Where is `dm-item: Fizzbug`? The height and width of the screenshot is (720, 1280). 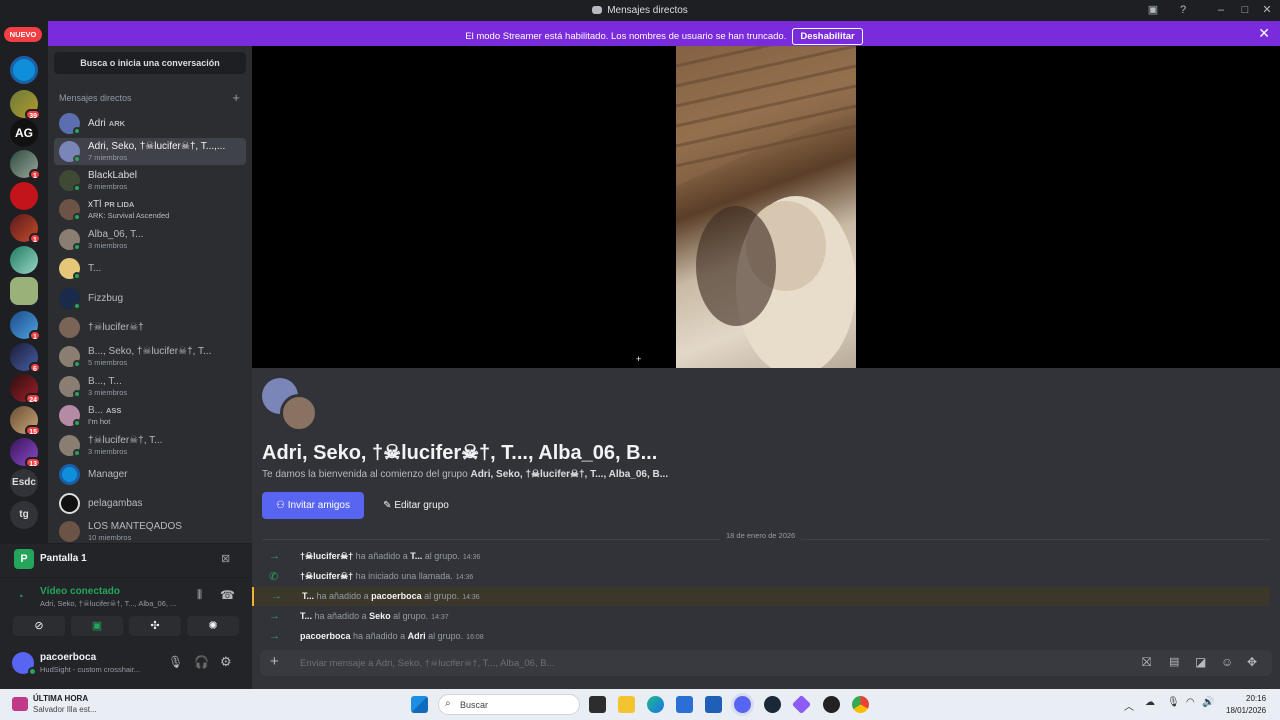 dm-item: Fizzbug is located at coordinates (150, 298).